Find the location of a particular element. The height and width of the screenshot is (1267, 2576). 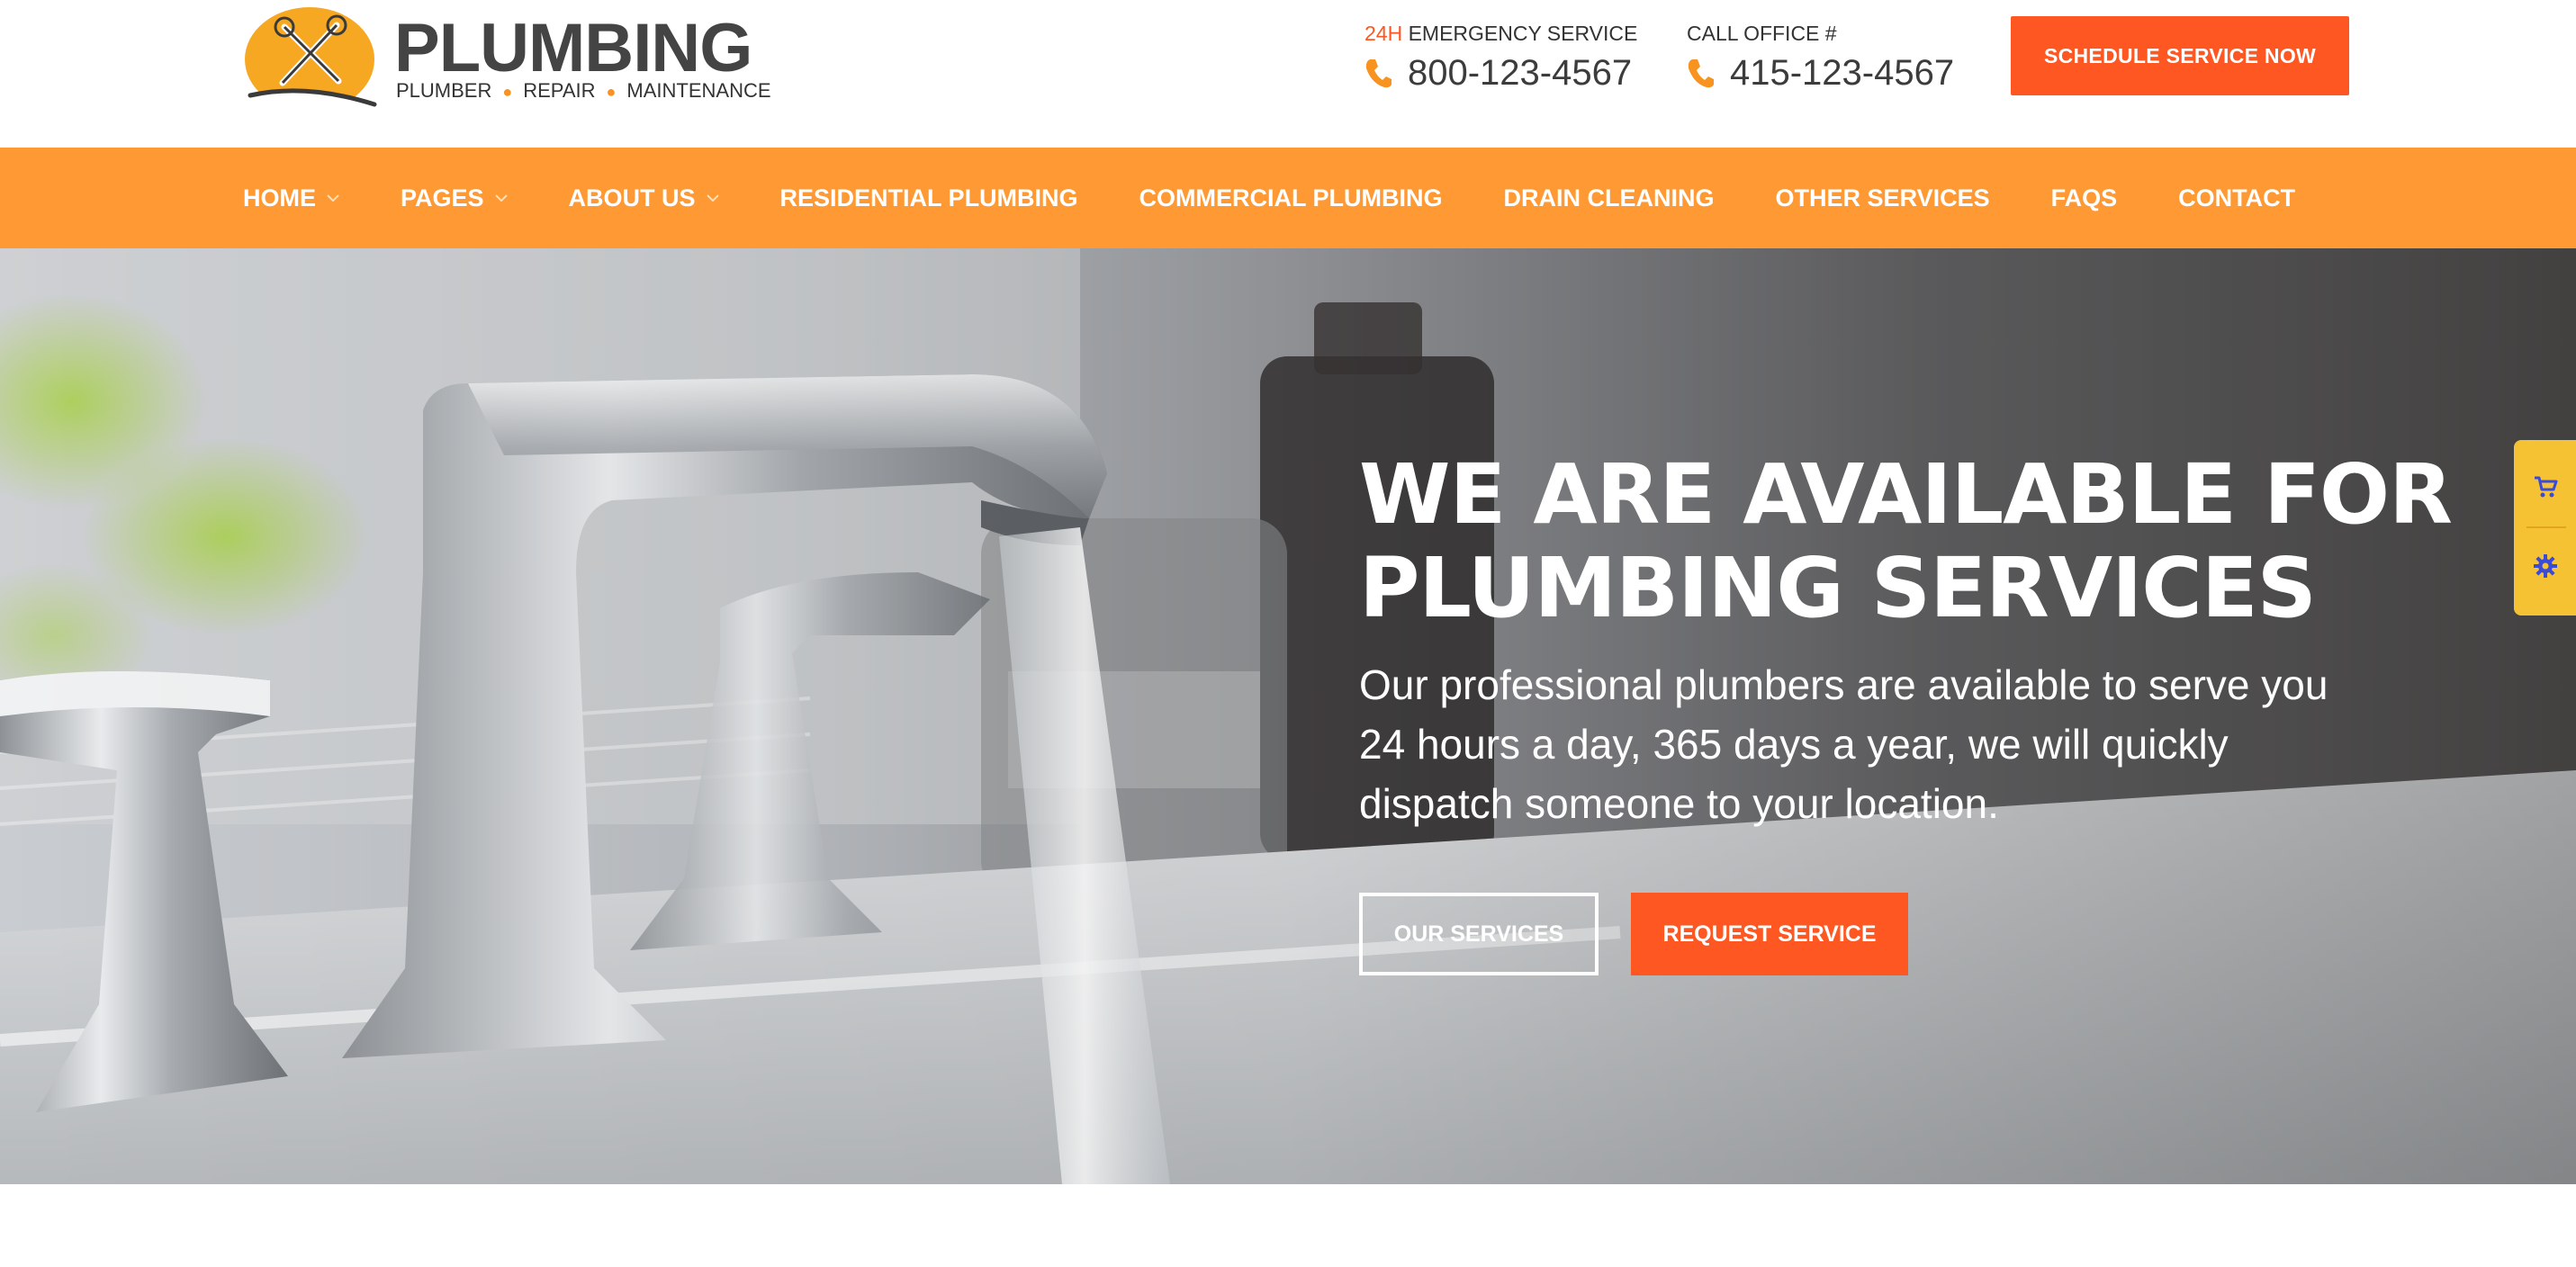

nav-item-label: ABOUT US is located at coordinates (632, 198).